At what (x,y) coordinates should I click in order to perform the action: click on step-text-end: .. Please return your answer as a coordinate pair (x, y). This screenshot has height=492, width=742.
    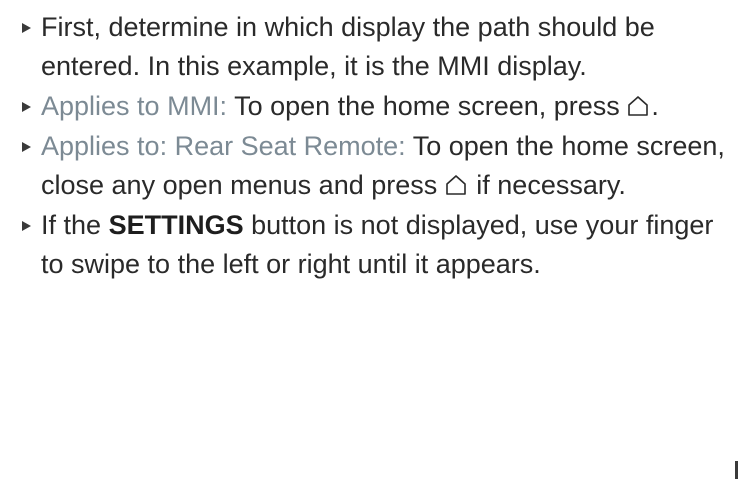
    Looking at the image, I should click on (655, 106).